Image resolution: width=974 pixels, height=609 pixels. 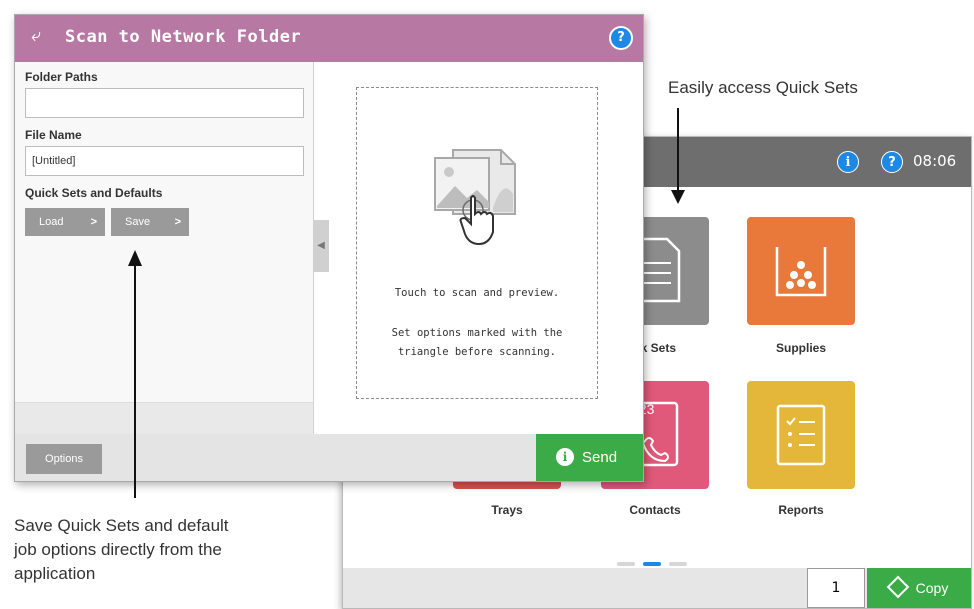 What do you see at coordinates (678, 197) in the screenshot?
I see `arrow-down-icon` at bounding box center [678, 197].